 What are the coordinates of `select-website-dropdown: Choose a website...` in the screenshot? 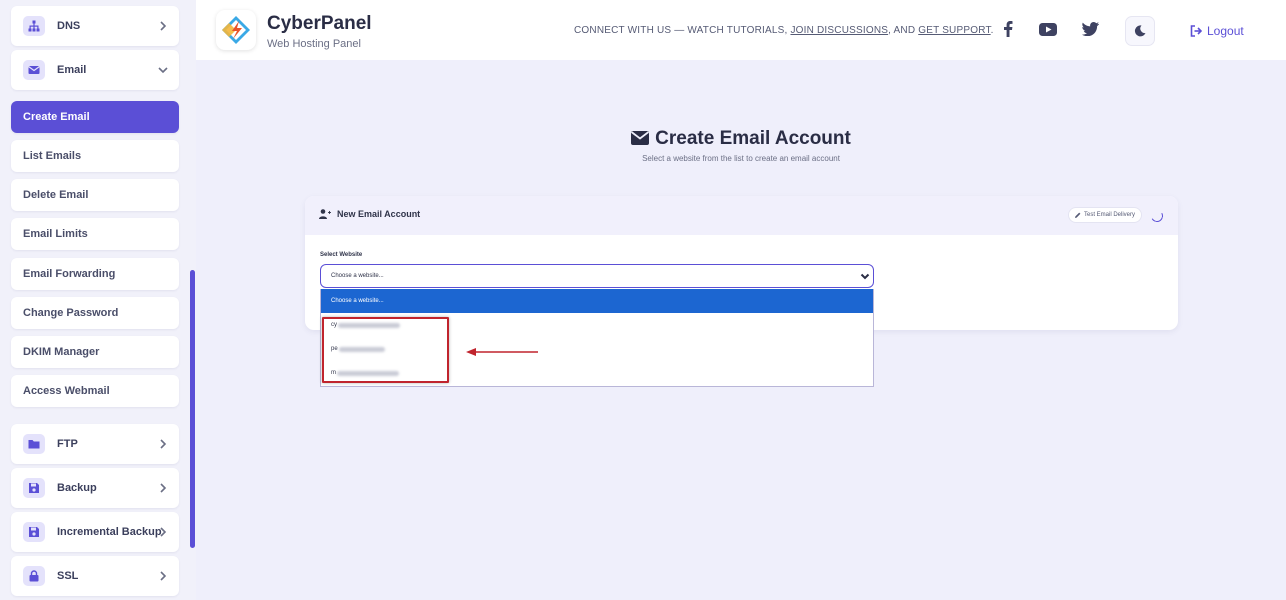 It's located at (597, 276).